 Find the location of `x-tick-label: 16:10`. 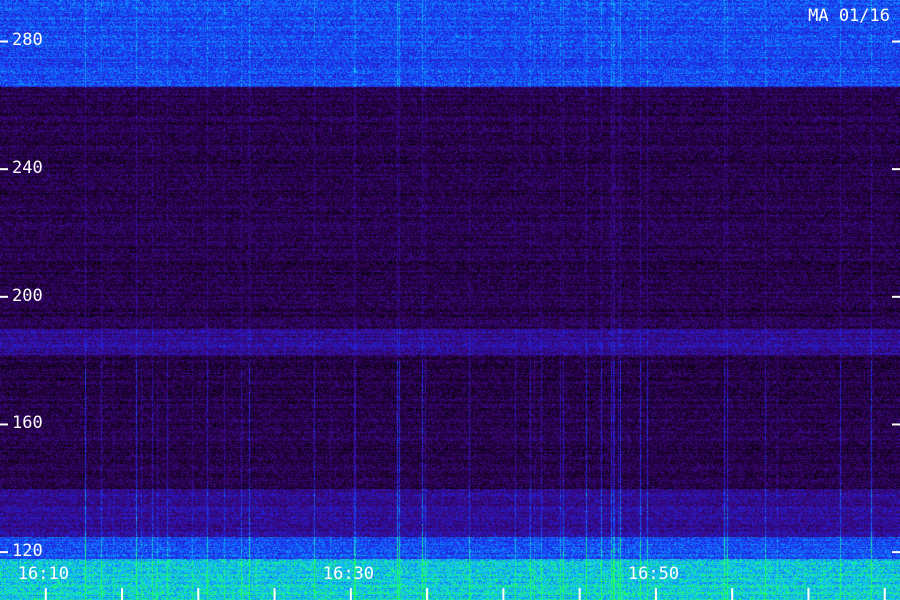

x-tick-label: 16:10 is located at coordinates (43, 574).